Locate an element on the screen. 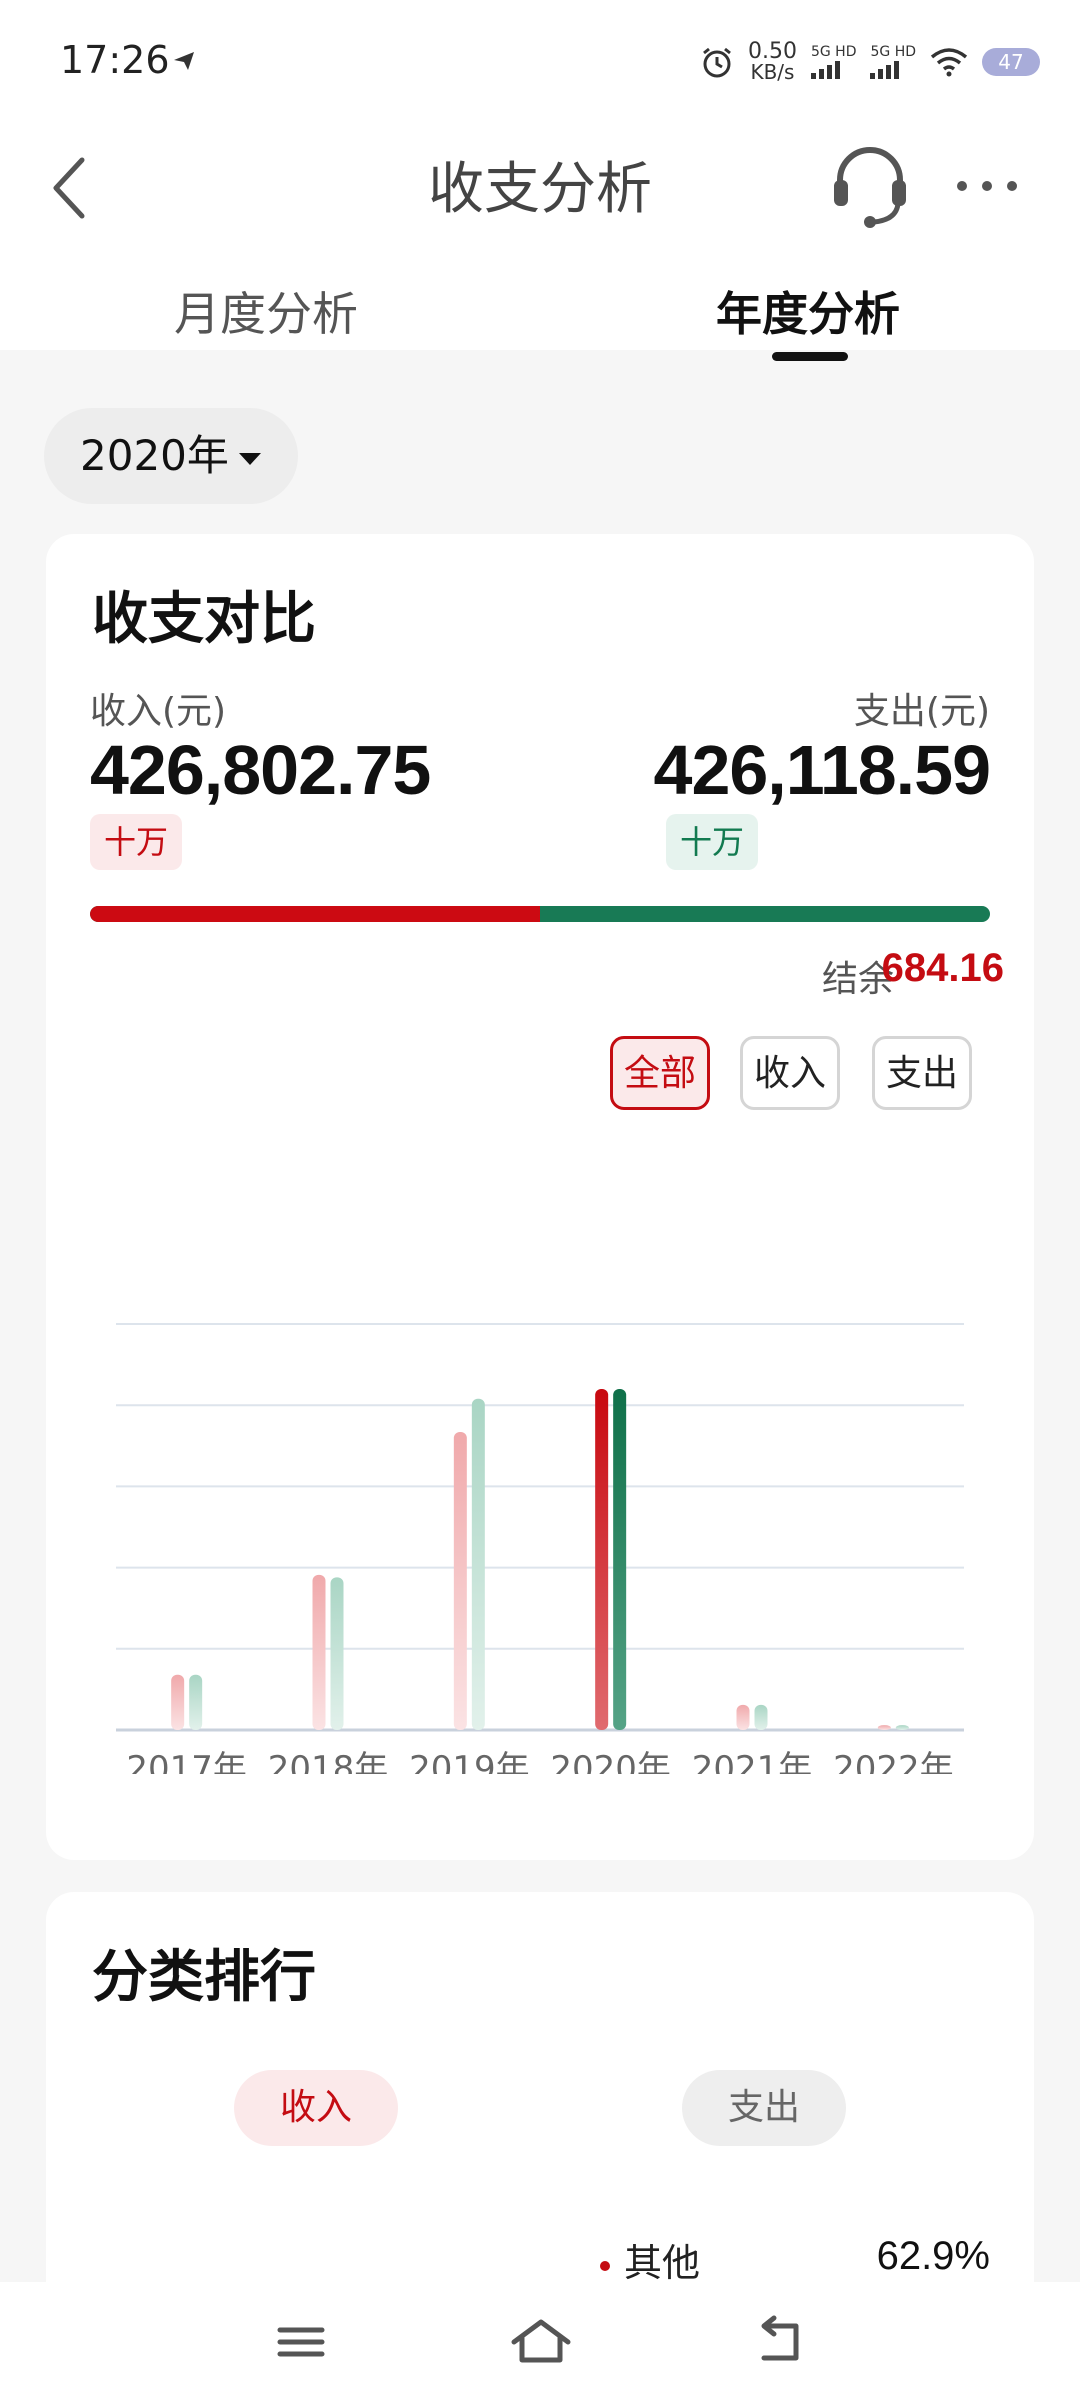  ranking-expense-tab: 支出 is located at coordinates (764, 2108).